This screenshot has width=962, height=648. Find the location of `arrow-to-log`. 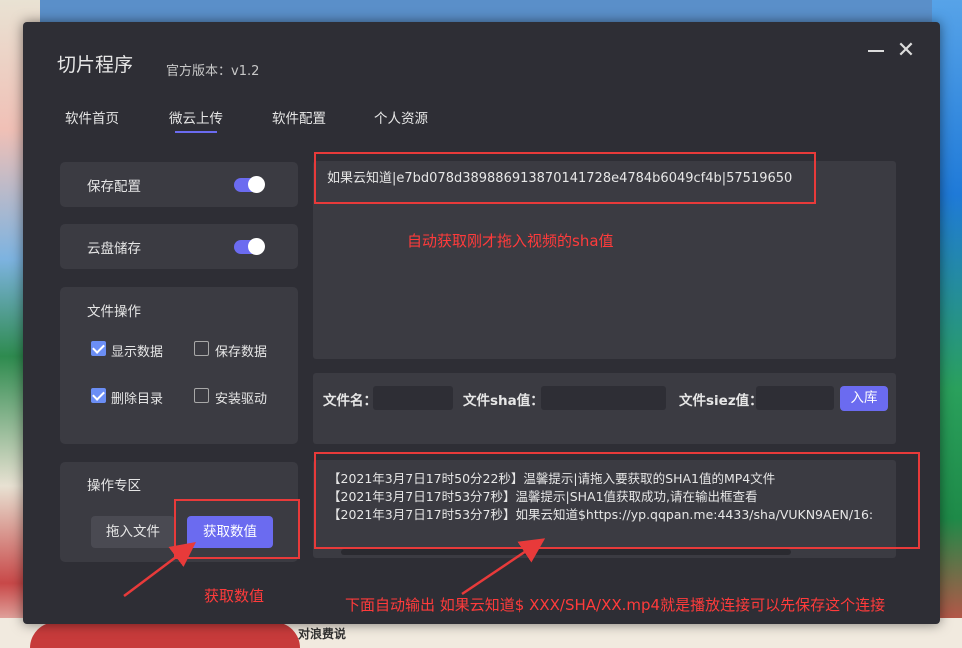

arrow-to-log is located at coordinates (503, 567).